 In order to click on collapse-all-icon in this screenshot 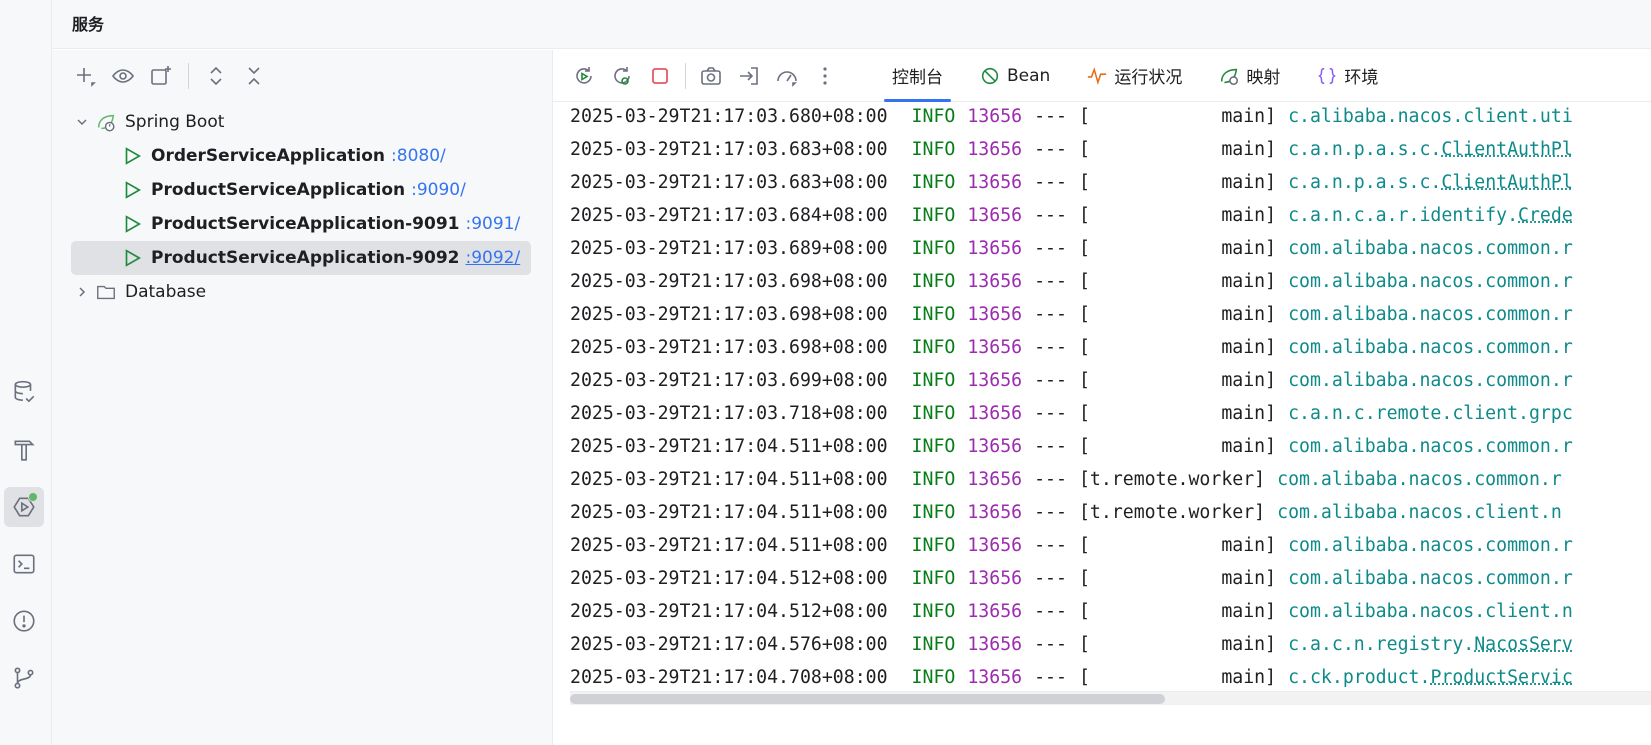, I will do `click(254, 76)`.